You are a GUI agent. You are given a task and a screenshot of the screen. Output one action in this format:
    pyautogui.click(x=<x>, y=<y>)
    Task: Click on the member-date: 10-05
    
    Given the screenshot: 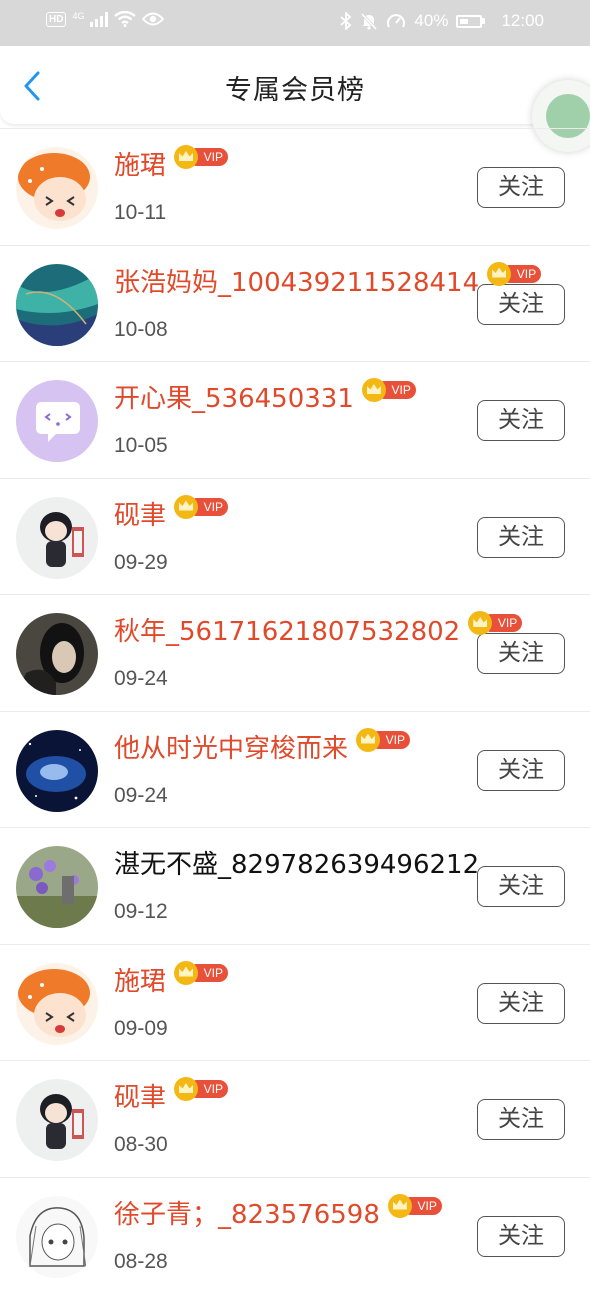 What is the action you would take?
    pyautogui.click(x=141, y=446)
    